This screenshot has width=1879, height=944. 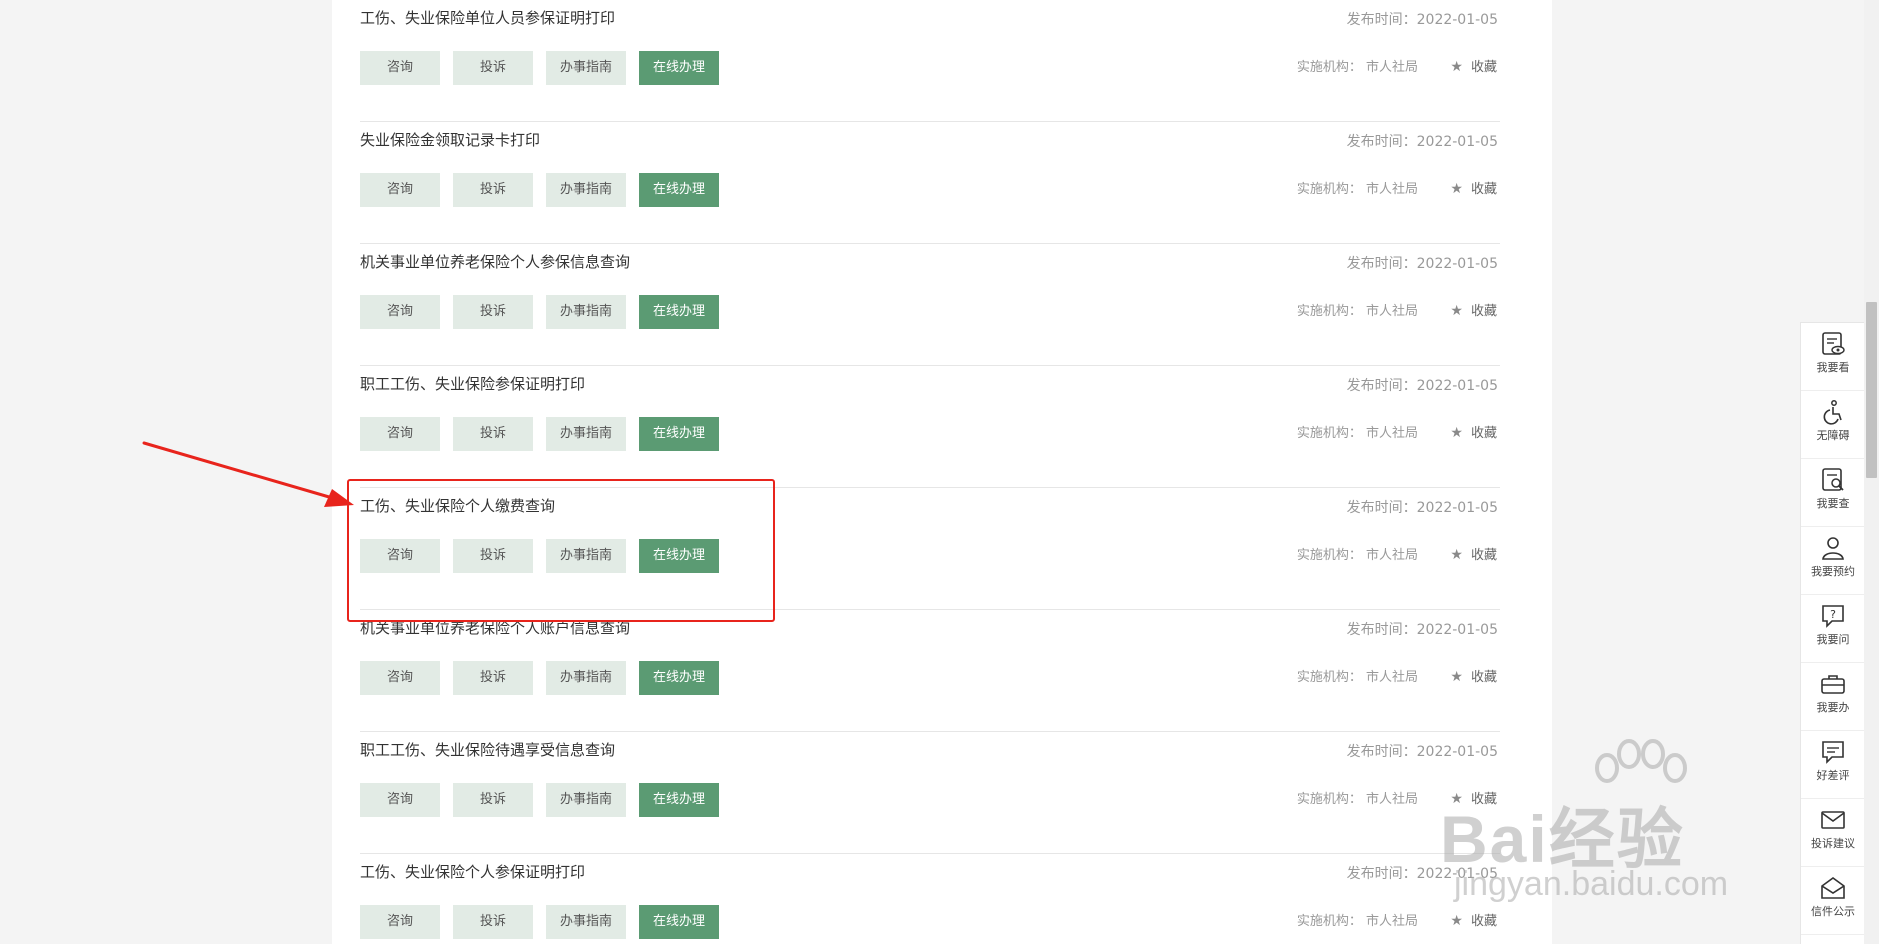 I want to click on eye-document-icon, so click(x=1833, y=343).